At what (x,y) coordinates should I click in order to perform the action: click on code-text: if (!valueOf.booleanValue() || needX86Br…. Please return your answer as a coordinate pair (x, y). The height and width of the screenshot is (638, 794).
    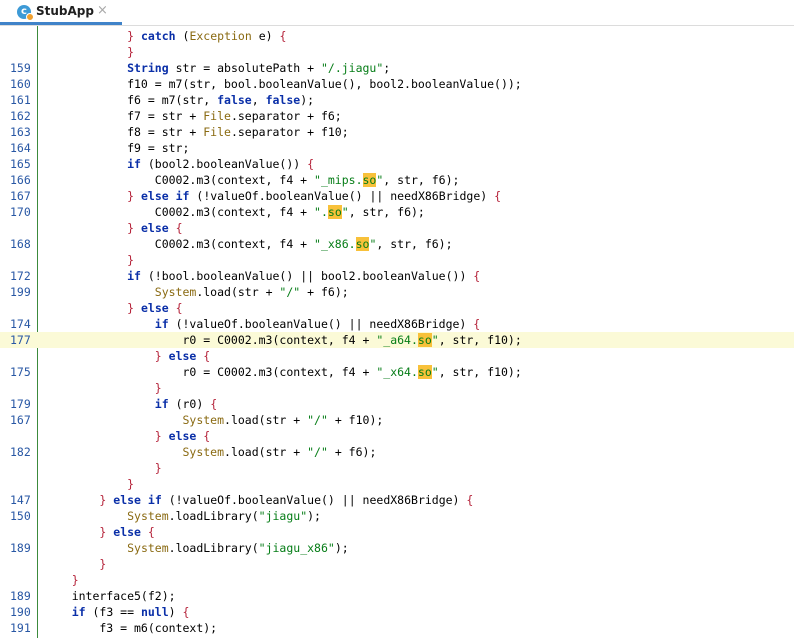
    Looking at the image, I should click on (317, 324).